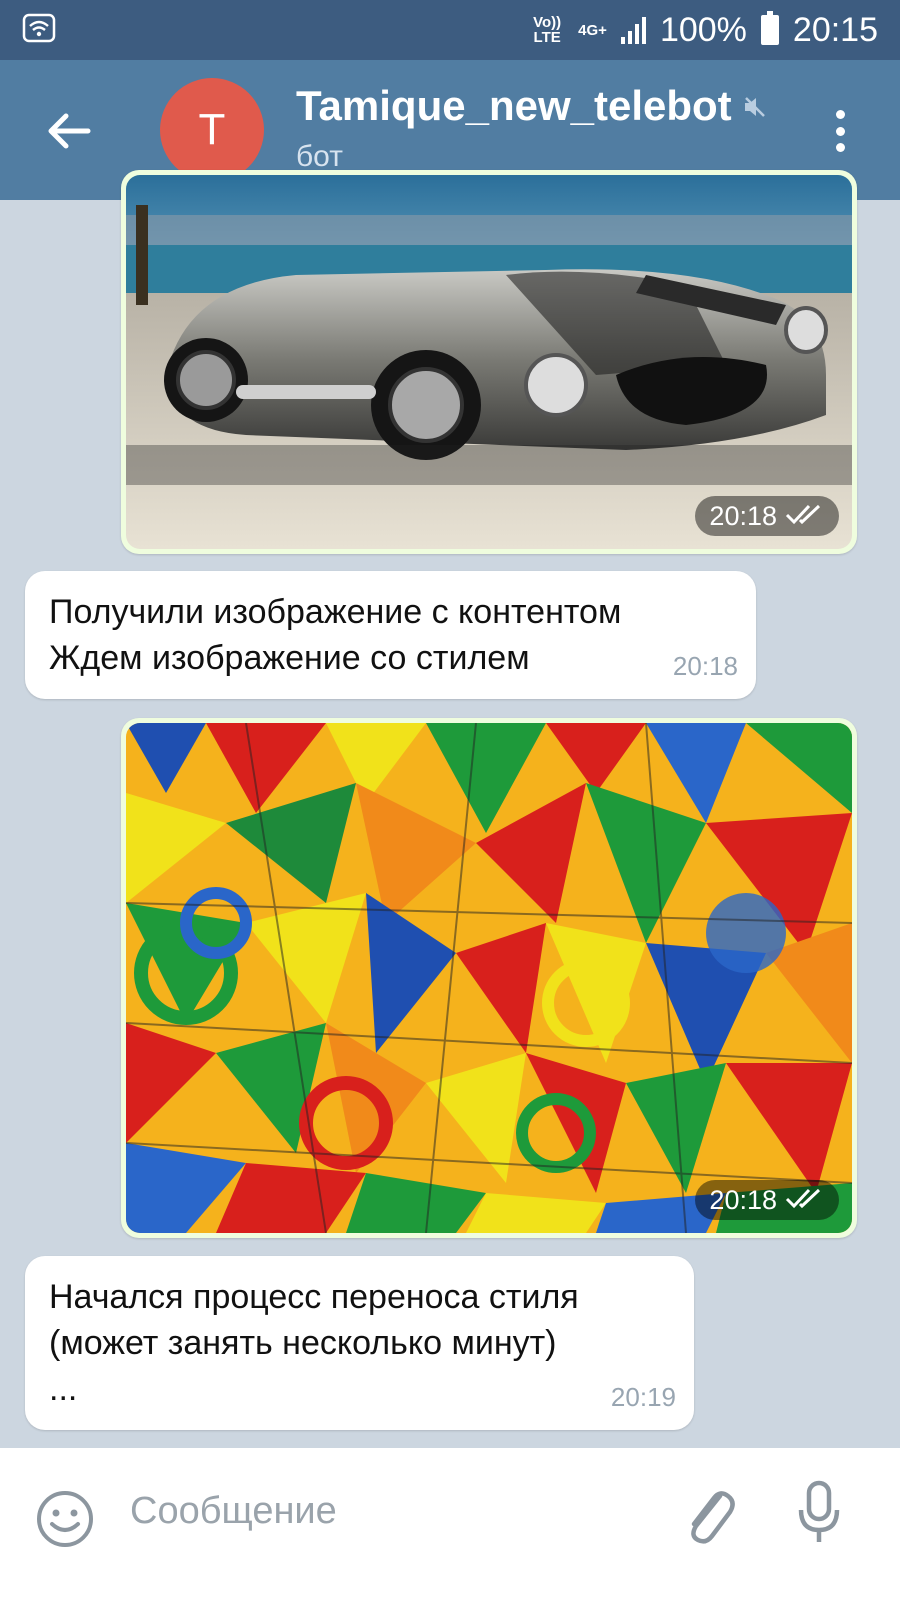  I want to click on status-bar: Vo)) LTE 4G+ 100% 20:15, so click(450, 30).